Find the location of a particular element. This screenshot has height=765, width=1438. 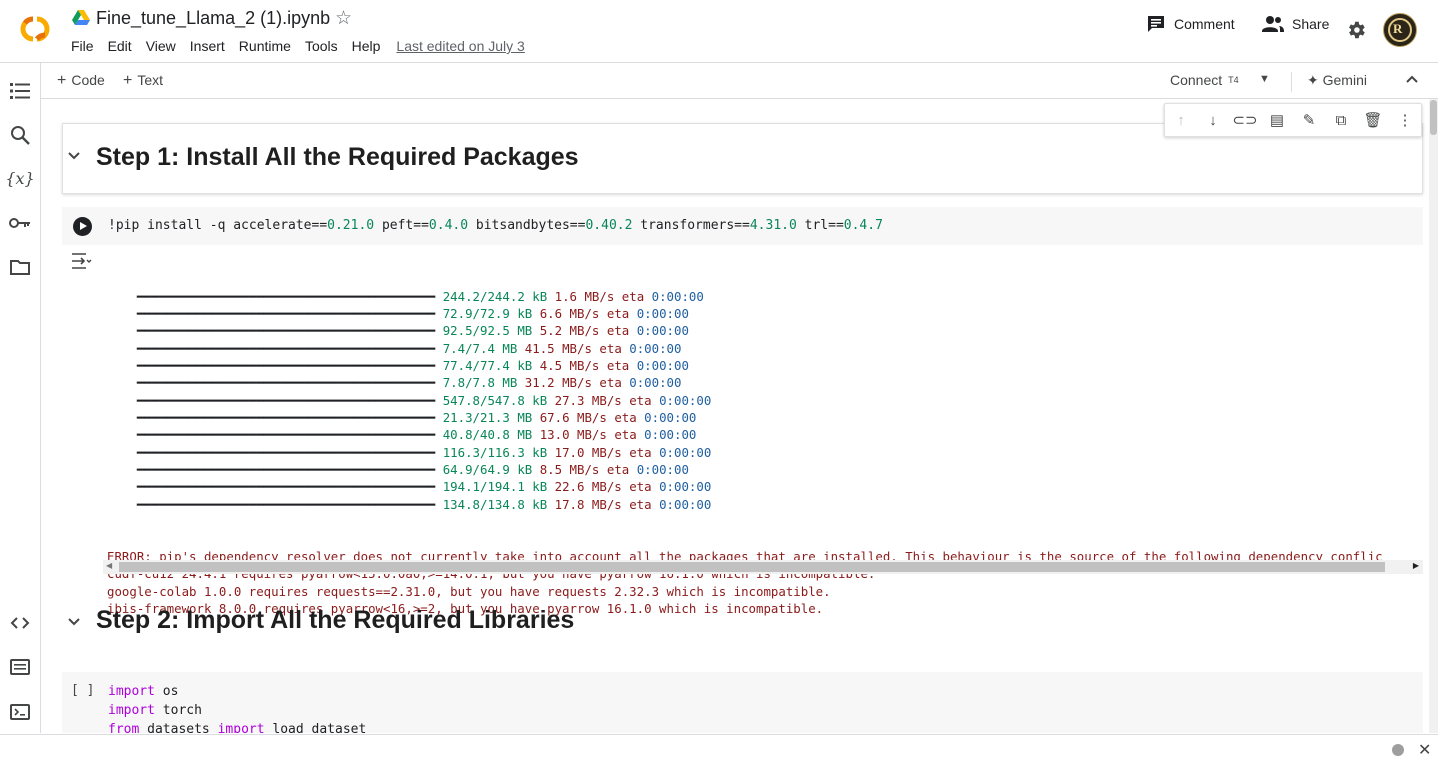

delete-icon: 🗑 is located at coordinates (1373, 120).